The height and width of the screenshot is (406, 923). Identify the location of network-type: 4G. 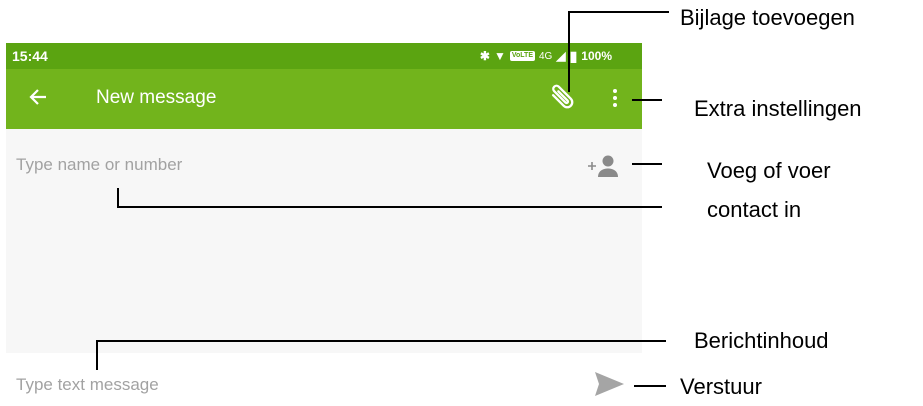
(546, 56).